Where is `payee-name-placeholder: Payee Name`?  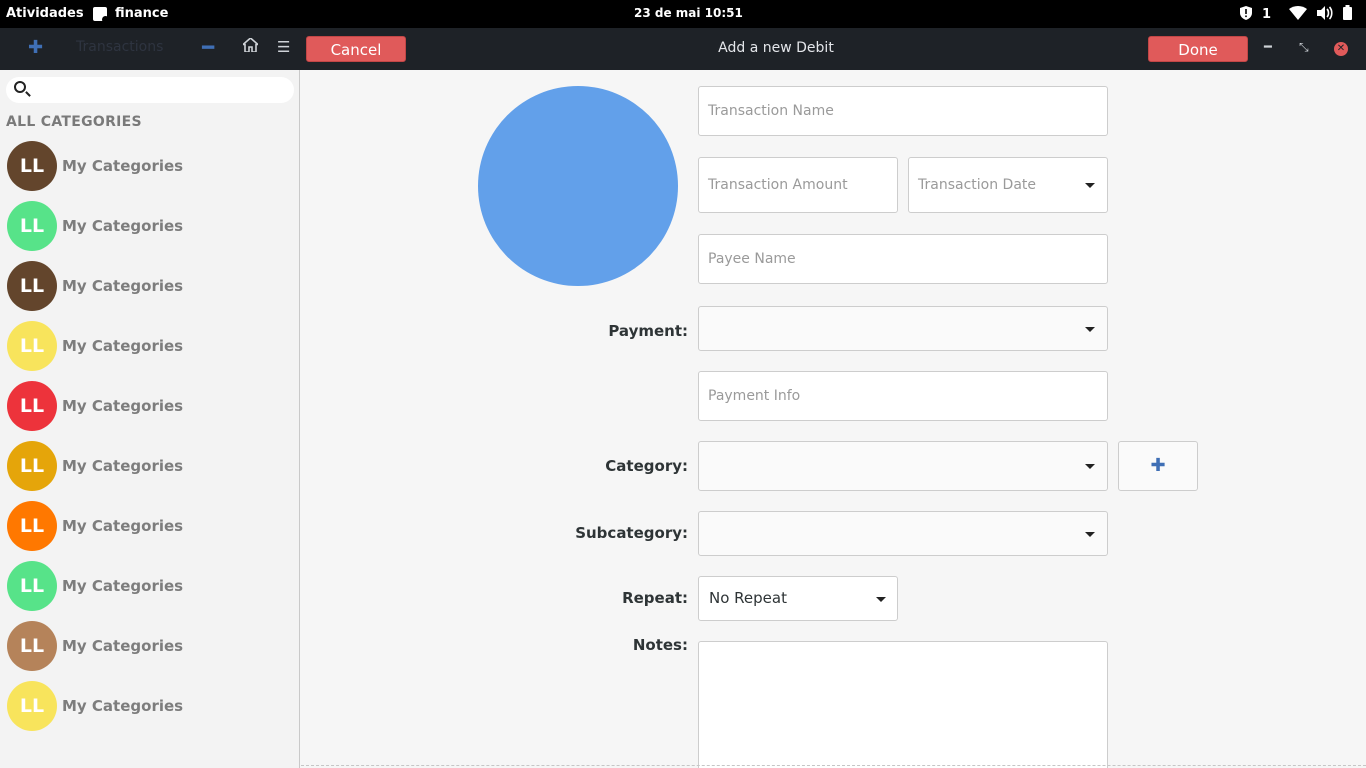
payee-name-placeholder: Payee Name is located at coordinates (752, 259).